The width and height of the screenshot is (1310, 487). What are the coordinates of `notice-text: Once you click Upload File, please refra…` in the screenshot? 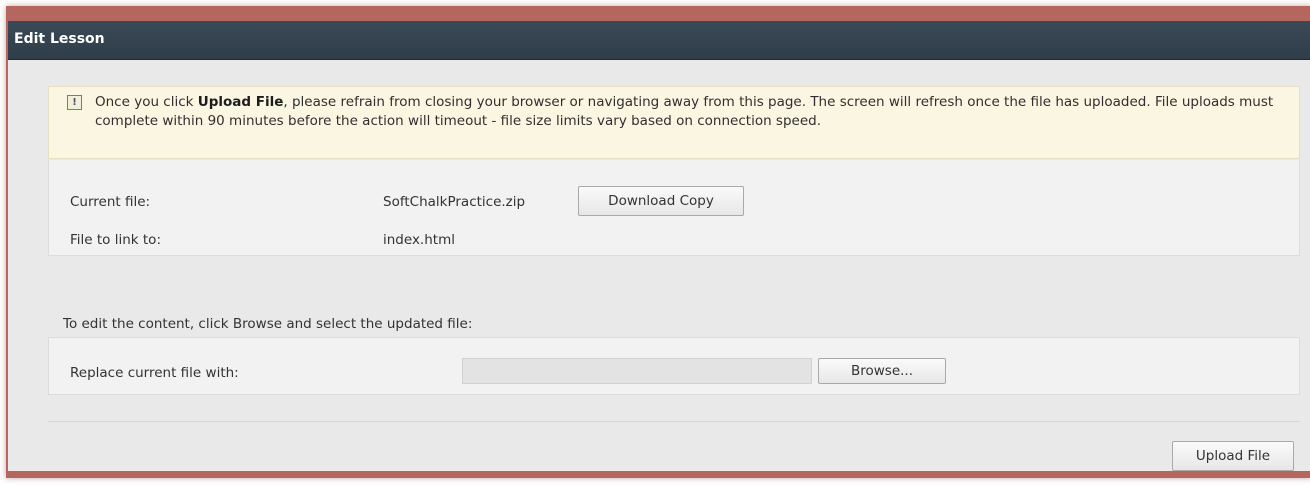 It's located at (690, 112).